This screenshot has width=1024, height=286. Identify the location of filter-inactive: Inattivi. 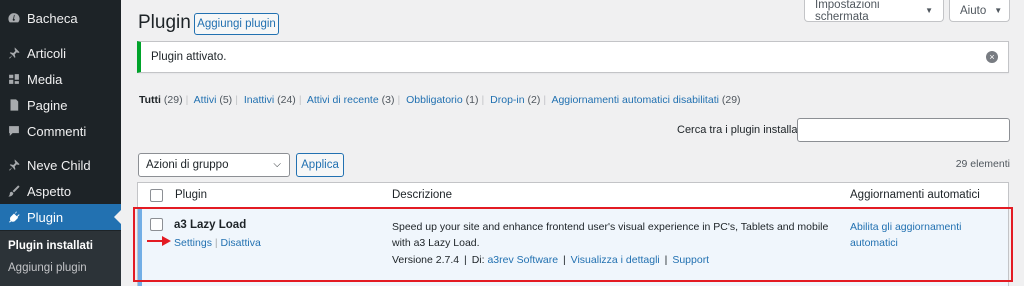
(259, 100).